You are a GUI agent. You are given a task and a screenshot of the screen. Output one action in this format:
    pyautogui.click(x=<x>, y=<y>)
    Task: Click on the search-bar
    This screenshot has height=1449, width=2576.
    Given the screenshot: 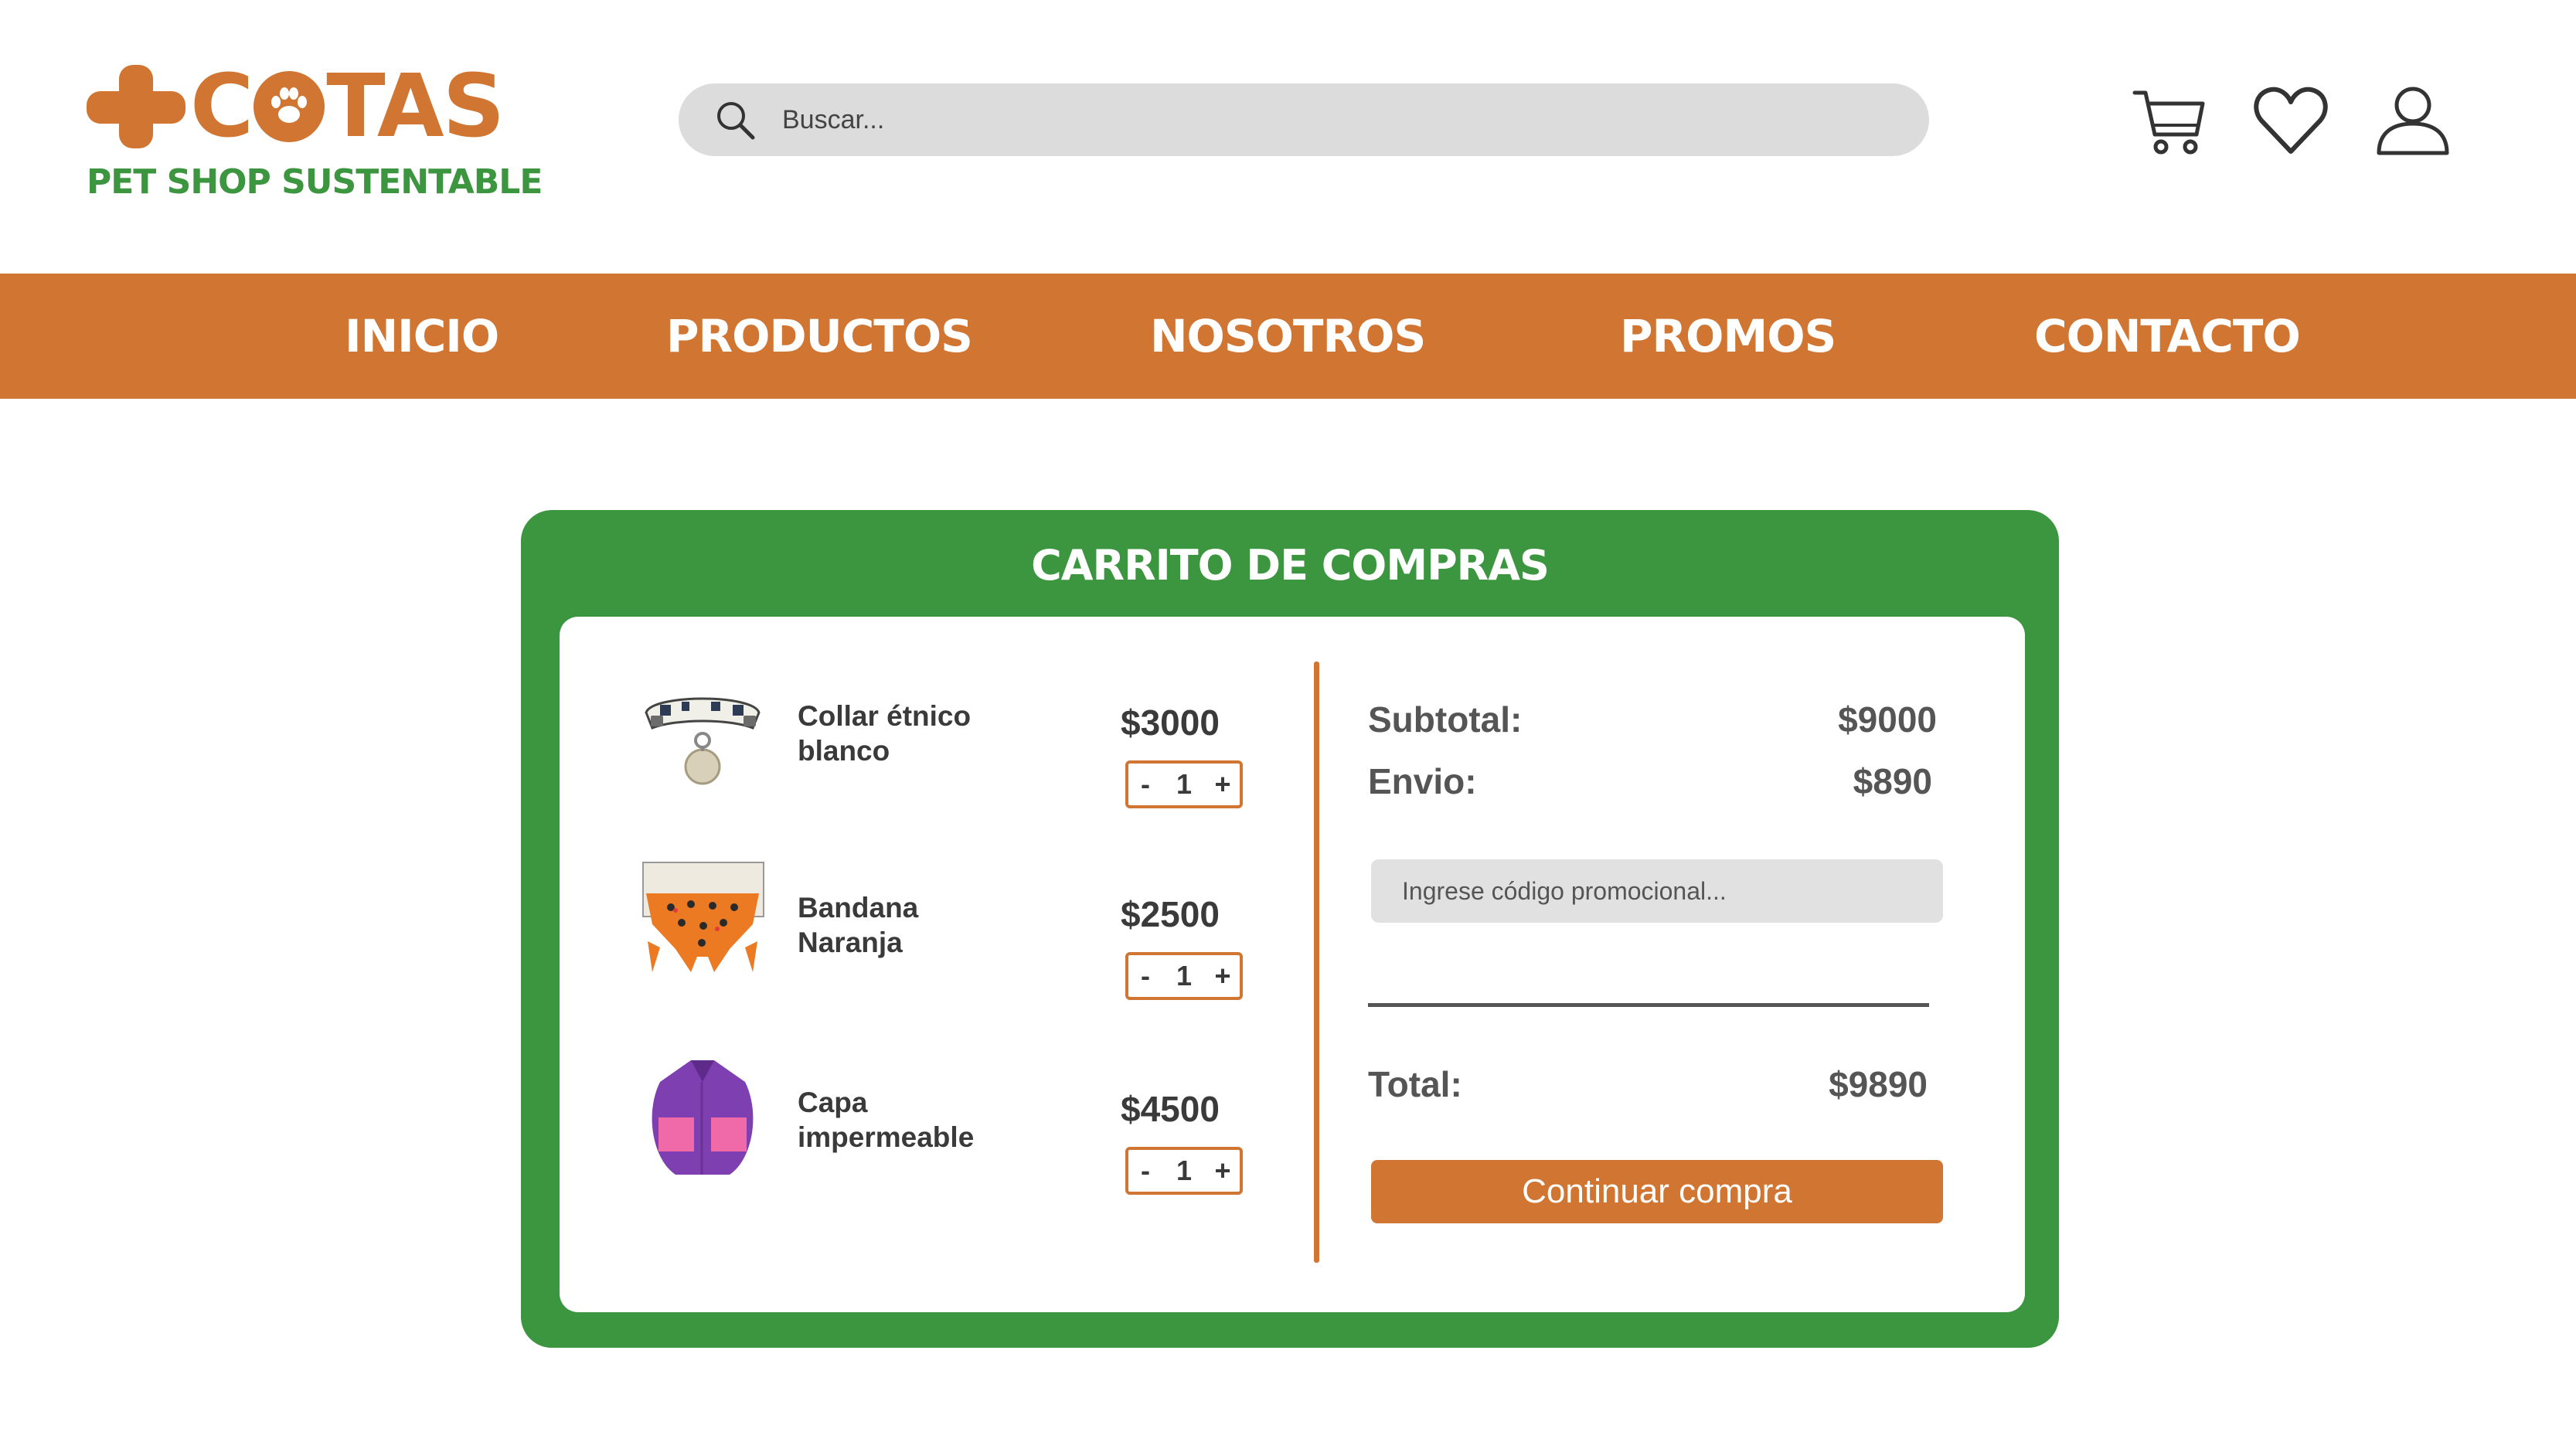 What is the action you would take?
    pyautogui.click(x=1304, y=120)
    